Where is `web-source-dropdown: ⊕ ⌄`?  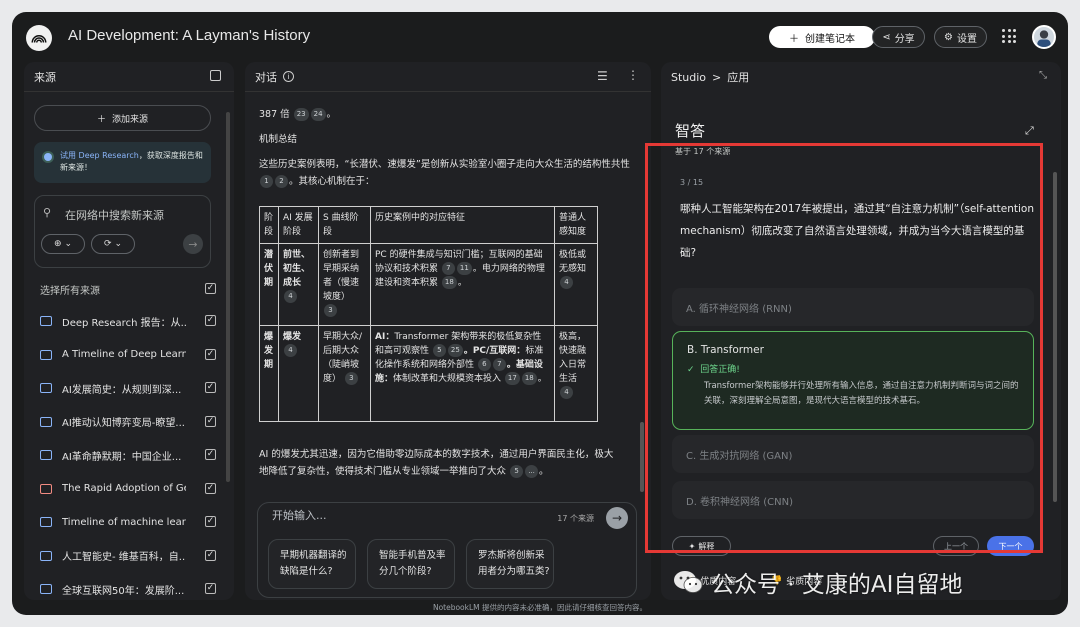 web-source-dropdown: ⊕ ⌄ is located at coordinates (63, 244).